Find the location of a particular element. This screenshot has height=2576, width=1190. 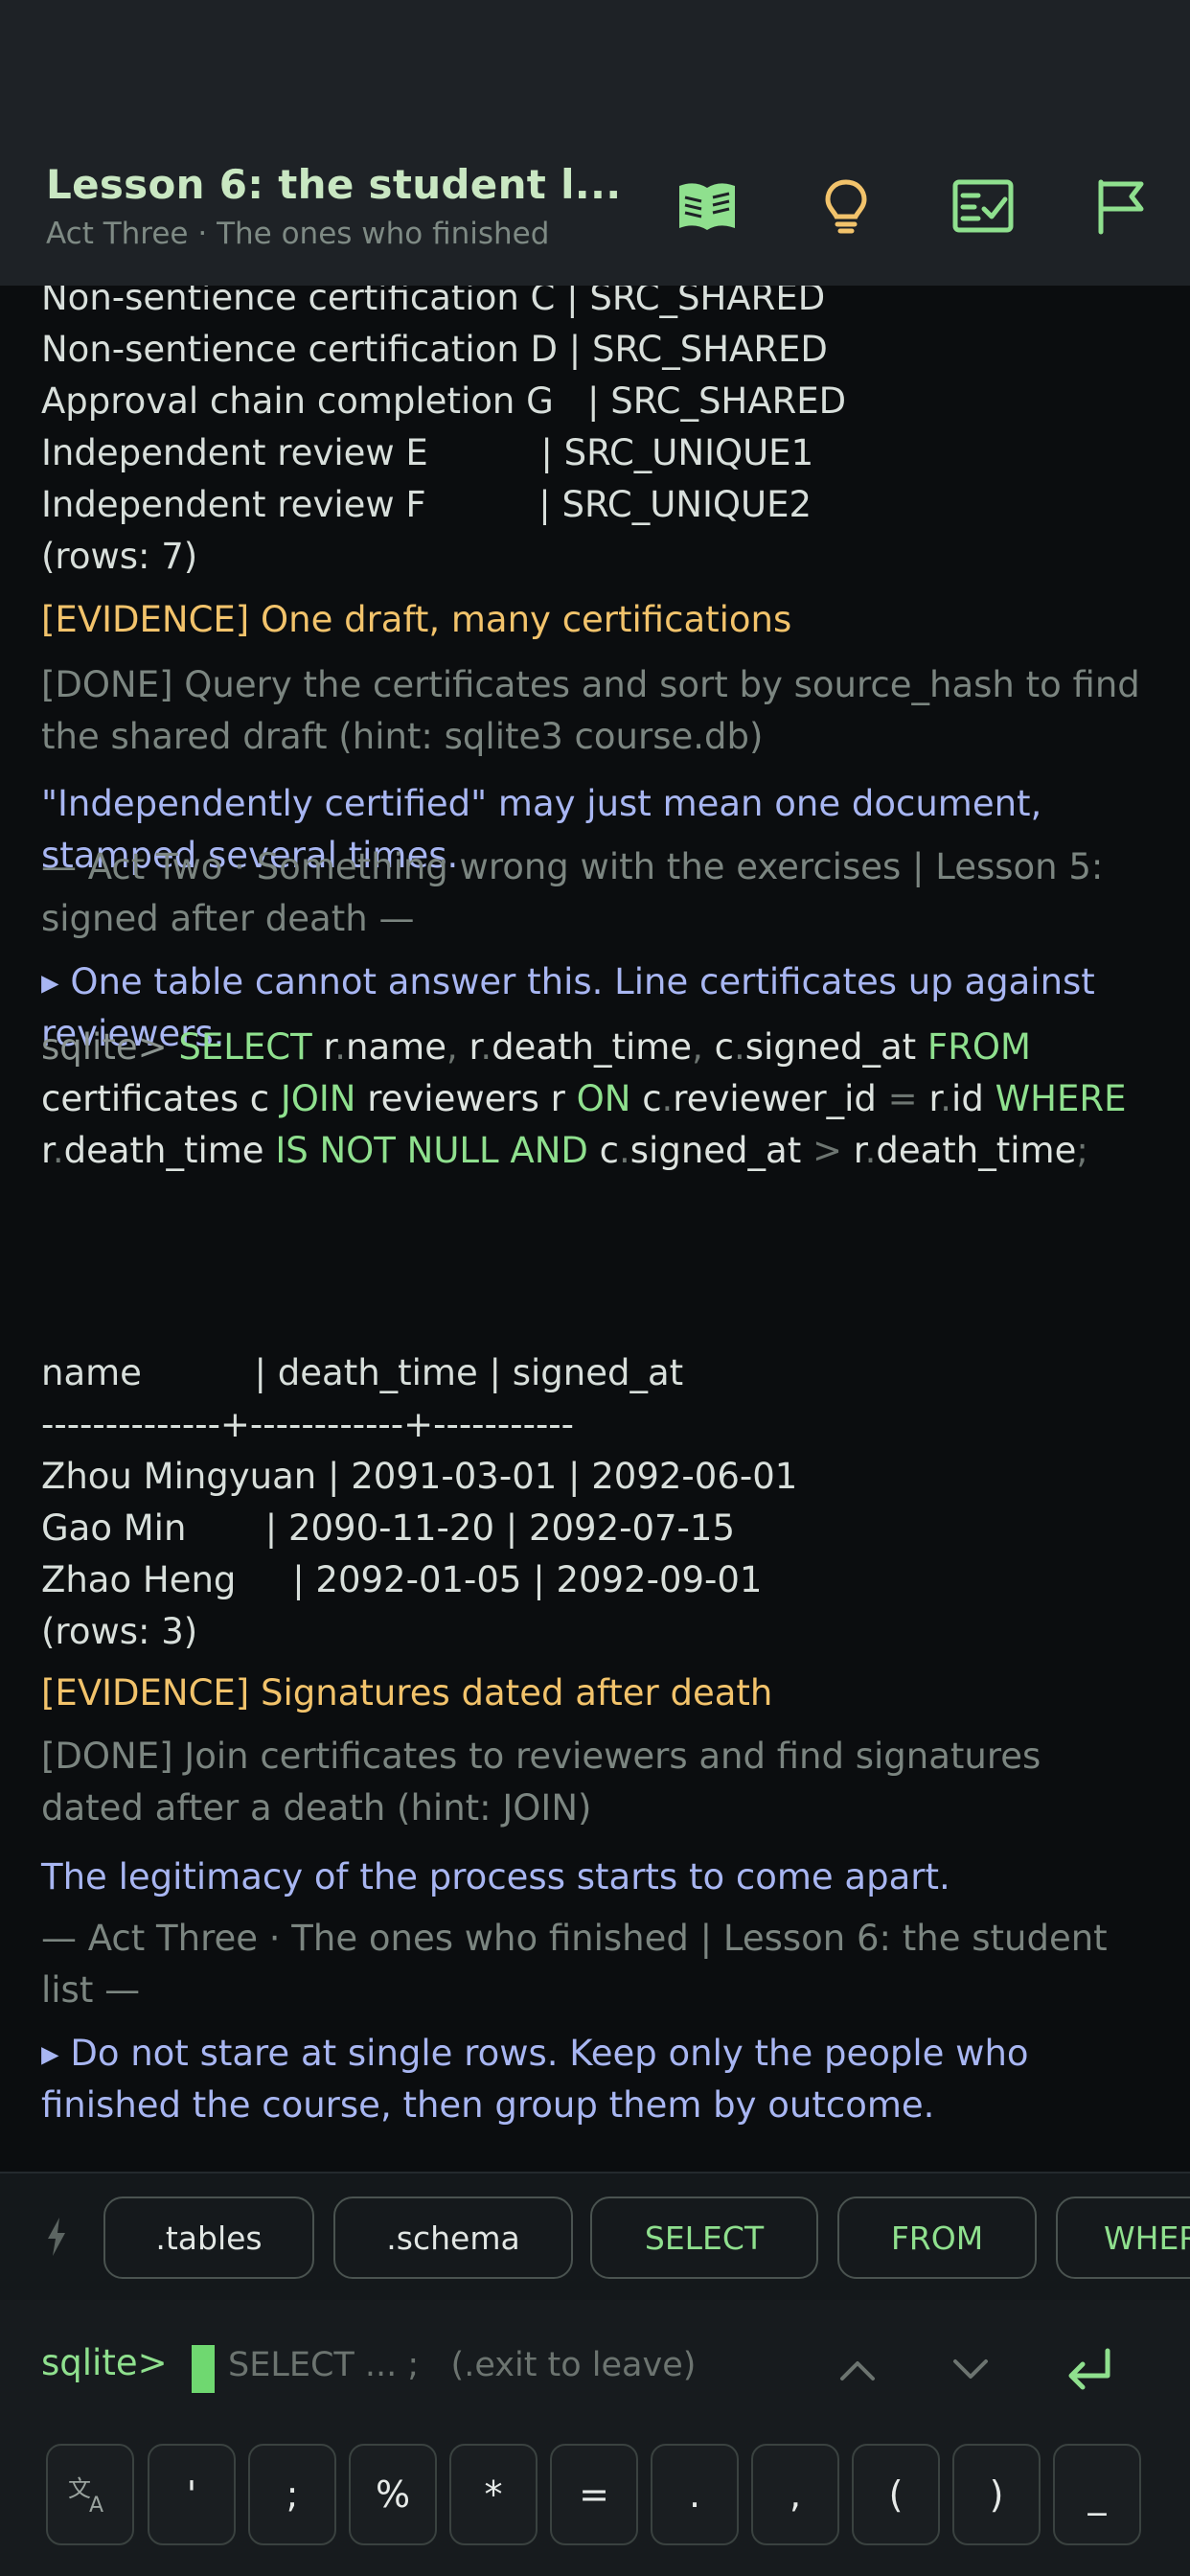

symbol-key-row: 文A ' ; % * = . , ( ) _ is located at coordinates (595, 2505).